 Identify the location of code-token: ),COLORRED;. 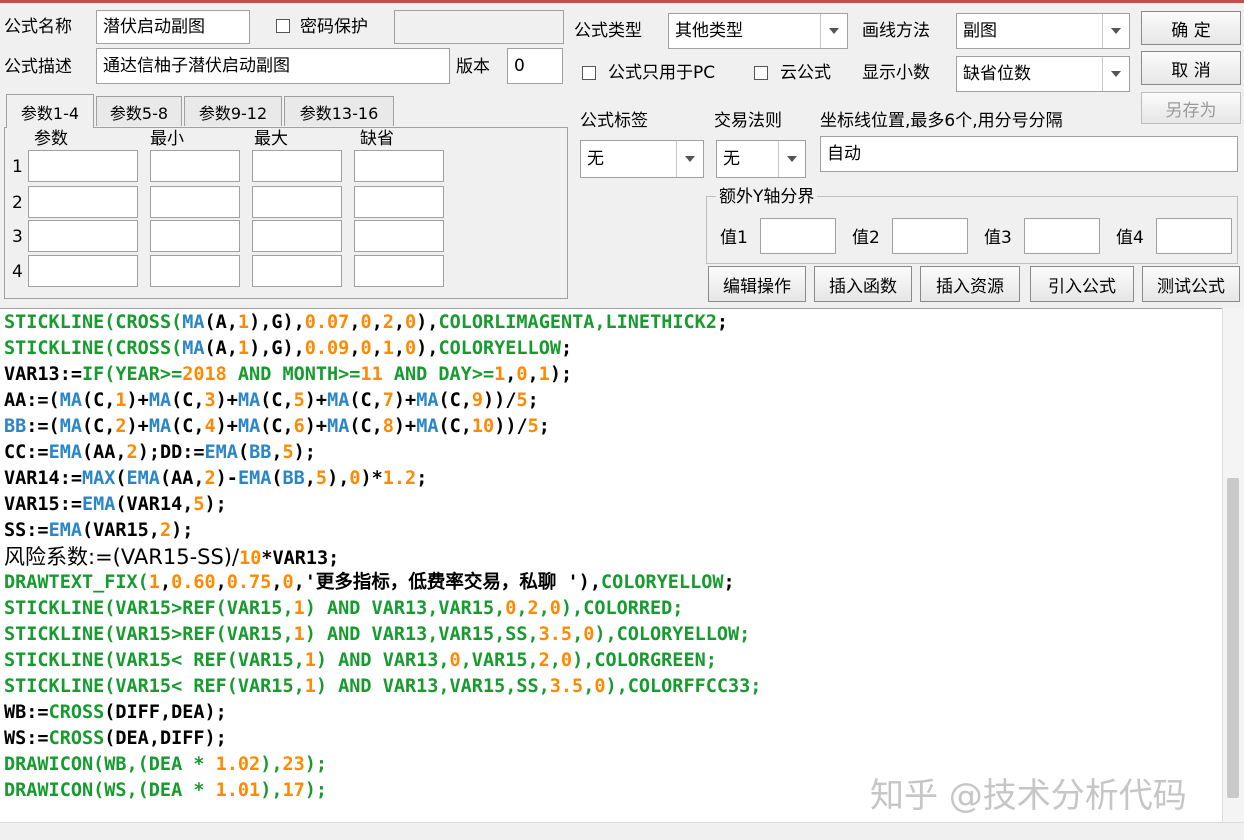
(622, 608).